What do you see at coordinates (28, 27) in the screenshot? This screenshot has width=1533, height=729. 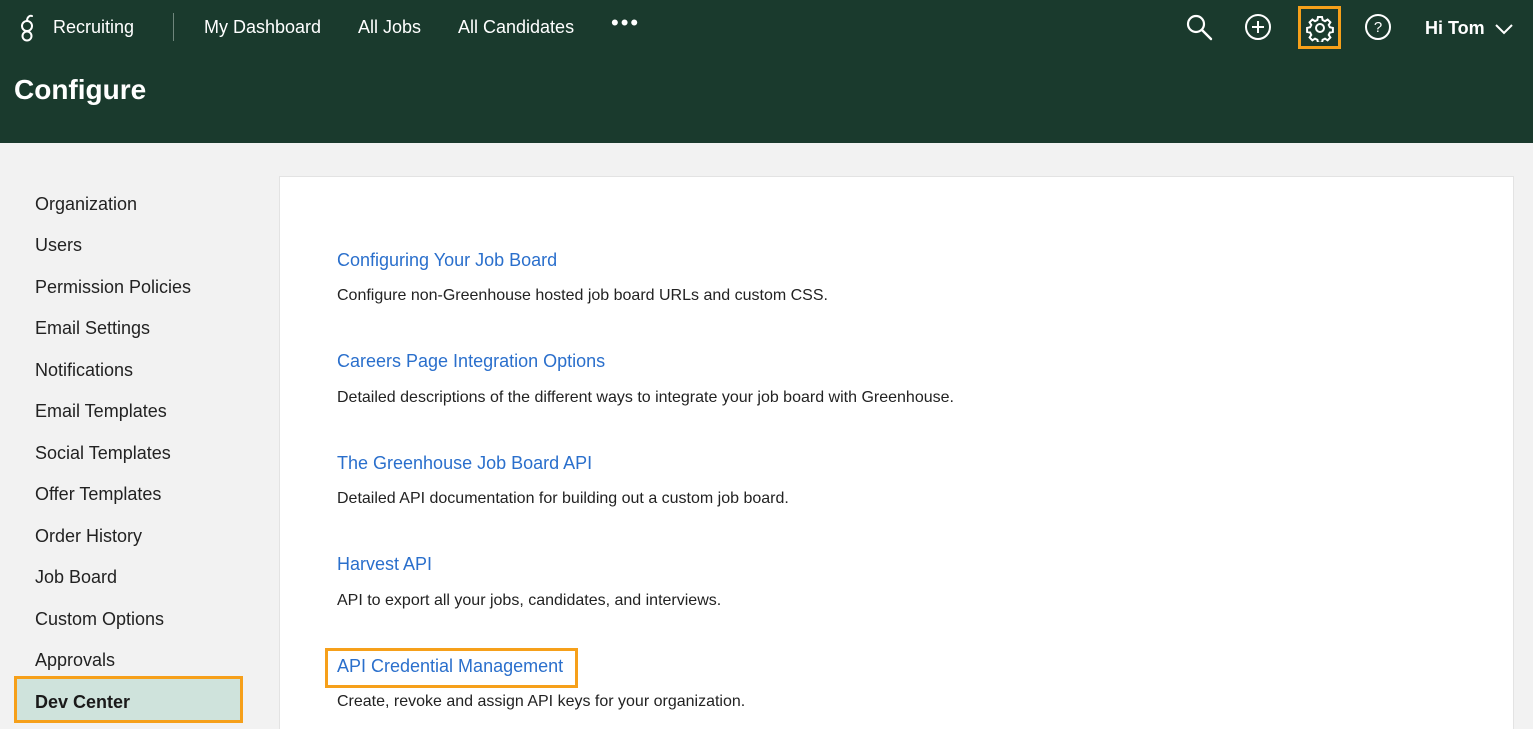 I see `greenhouse-logo-icon` at bounding box center [28, 27].